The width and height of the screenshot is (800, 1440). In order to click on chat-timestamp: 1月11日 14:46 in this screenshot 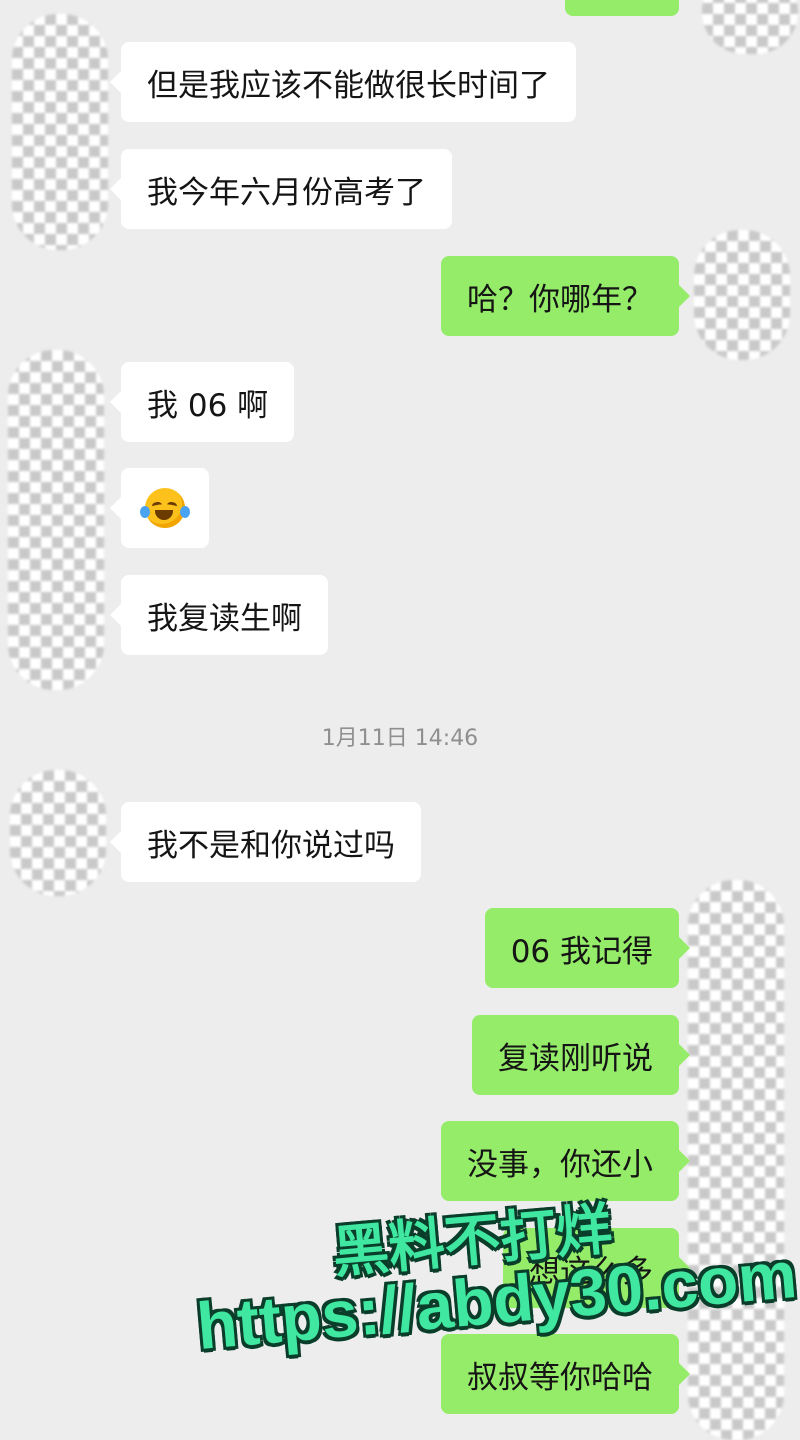, I will do `click(400, 738)`.